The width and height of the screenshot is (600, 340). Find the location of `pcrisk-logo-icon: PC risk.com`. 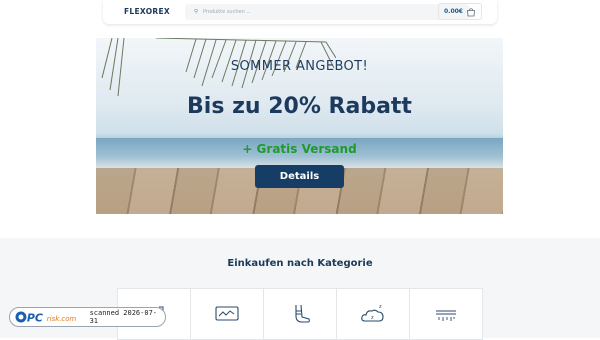

pcrisk-logo-icon: PC risk.com is located at coordinates (46, 317).